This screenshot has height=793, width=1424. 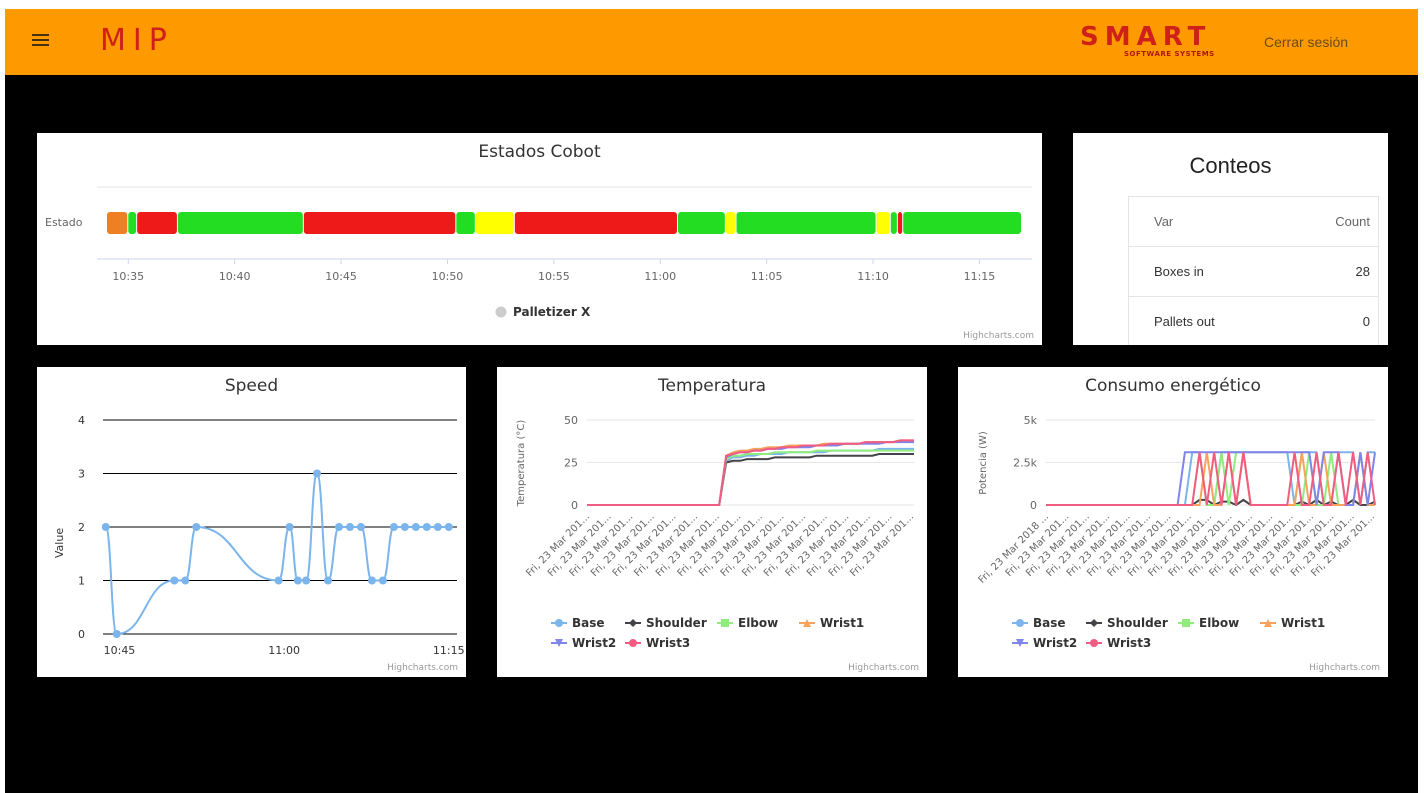 What do you see at coordinates (64, 222) in the screenshot?
I see `estados-category-label: Estado` at bounding box center [64, 222].